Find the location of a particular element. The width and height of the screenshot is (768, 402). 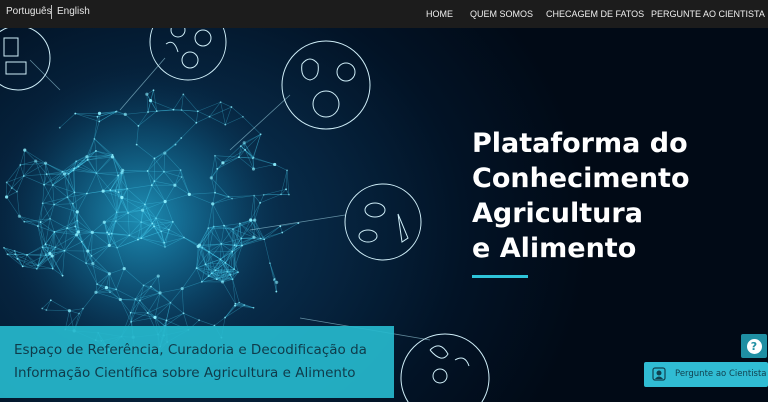

language-separator is located at coordinates (51, 12).